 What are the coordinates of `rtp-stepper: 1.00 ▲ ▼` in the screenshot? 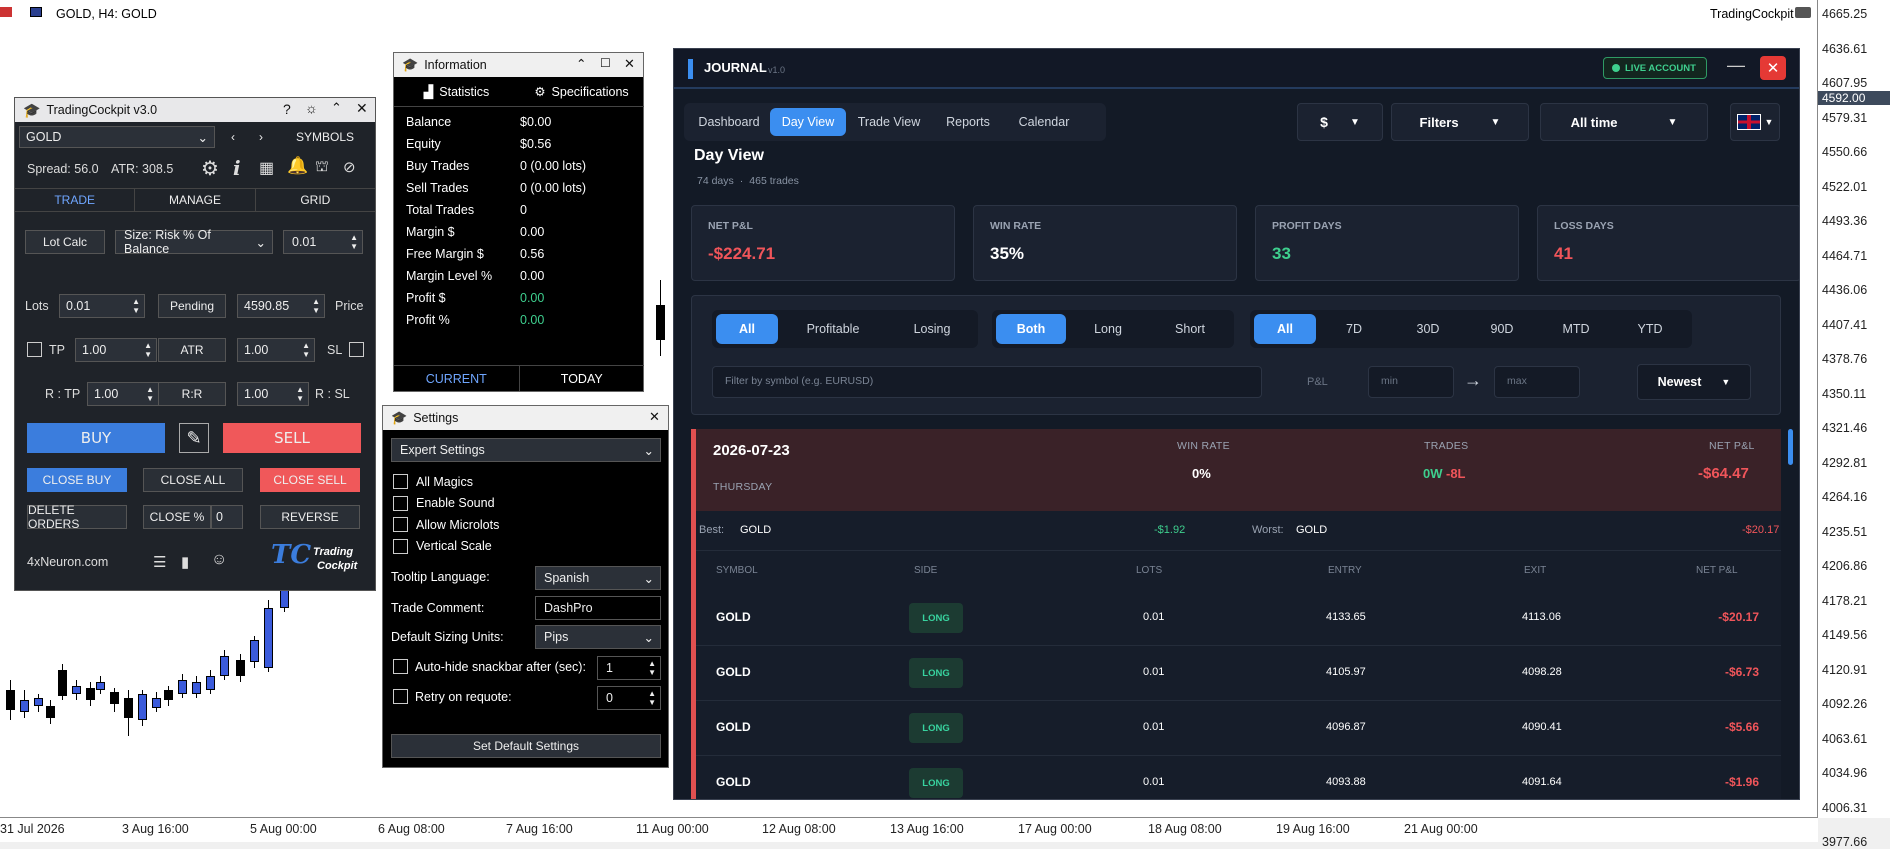 It's located at (123, 394).